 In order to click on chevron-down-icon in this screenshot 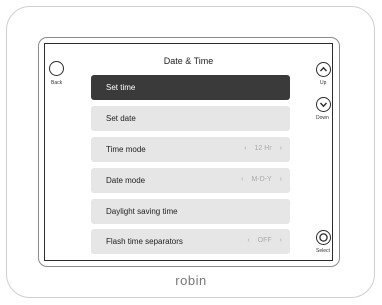, I will do `click(323, 105)`.